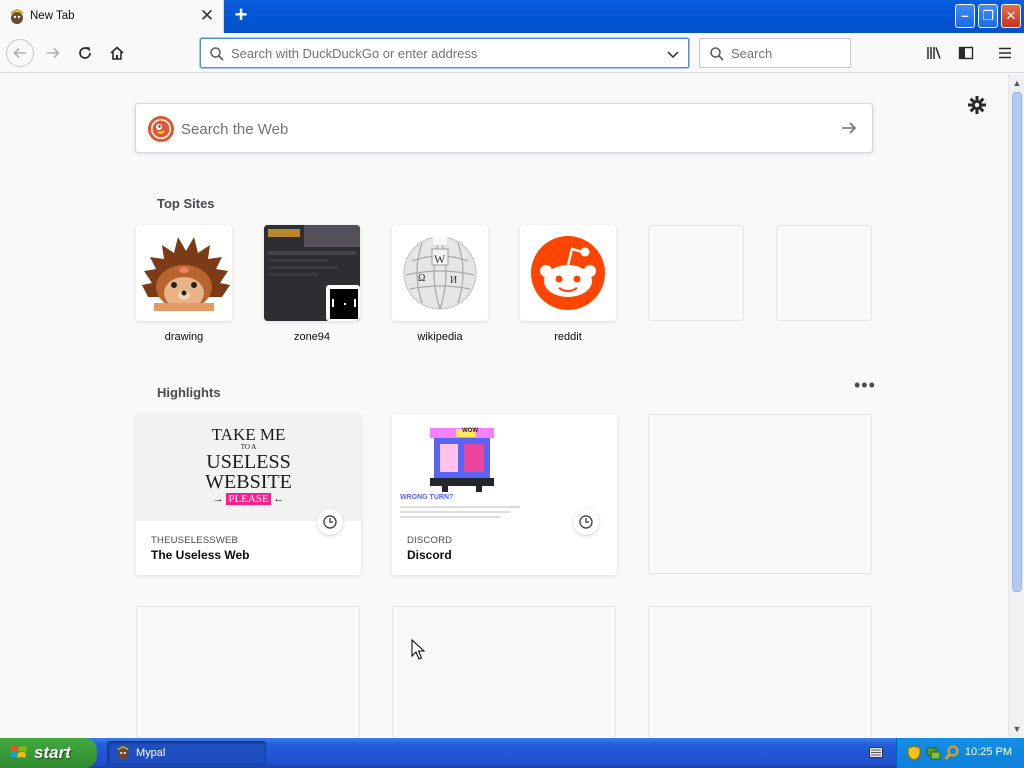  Describe the element at coordinates (512, 16) in the screenshot. I see `tab-strip: New Tab ✕ + – ❐ ✕` at that location.